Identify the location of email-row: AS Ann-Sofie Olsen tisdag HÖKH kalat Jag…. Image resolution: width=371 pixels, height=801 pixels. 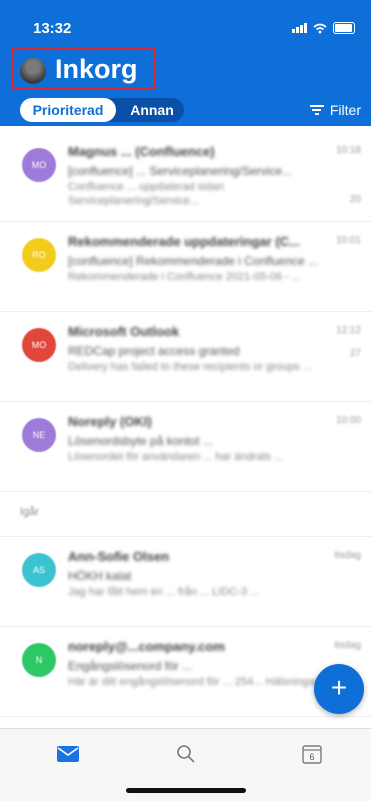
(185, 582).